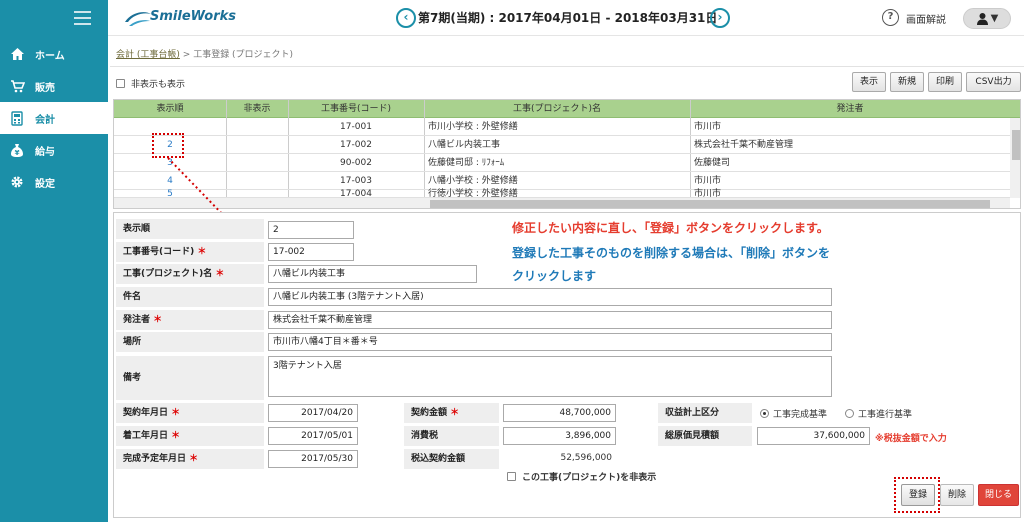 The image size is (1024, 522). I want to click on sidebar-item-accounting: 会計, so click(54, 118).